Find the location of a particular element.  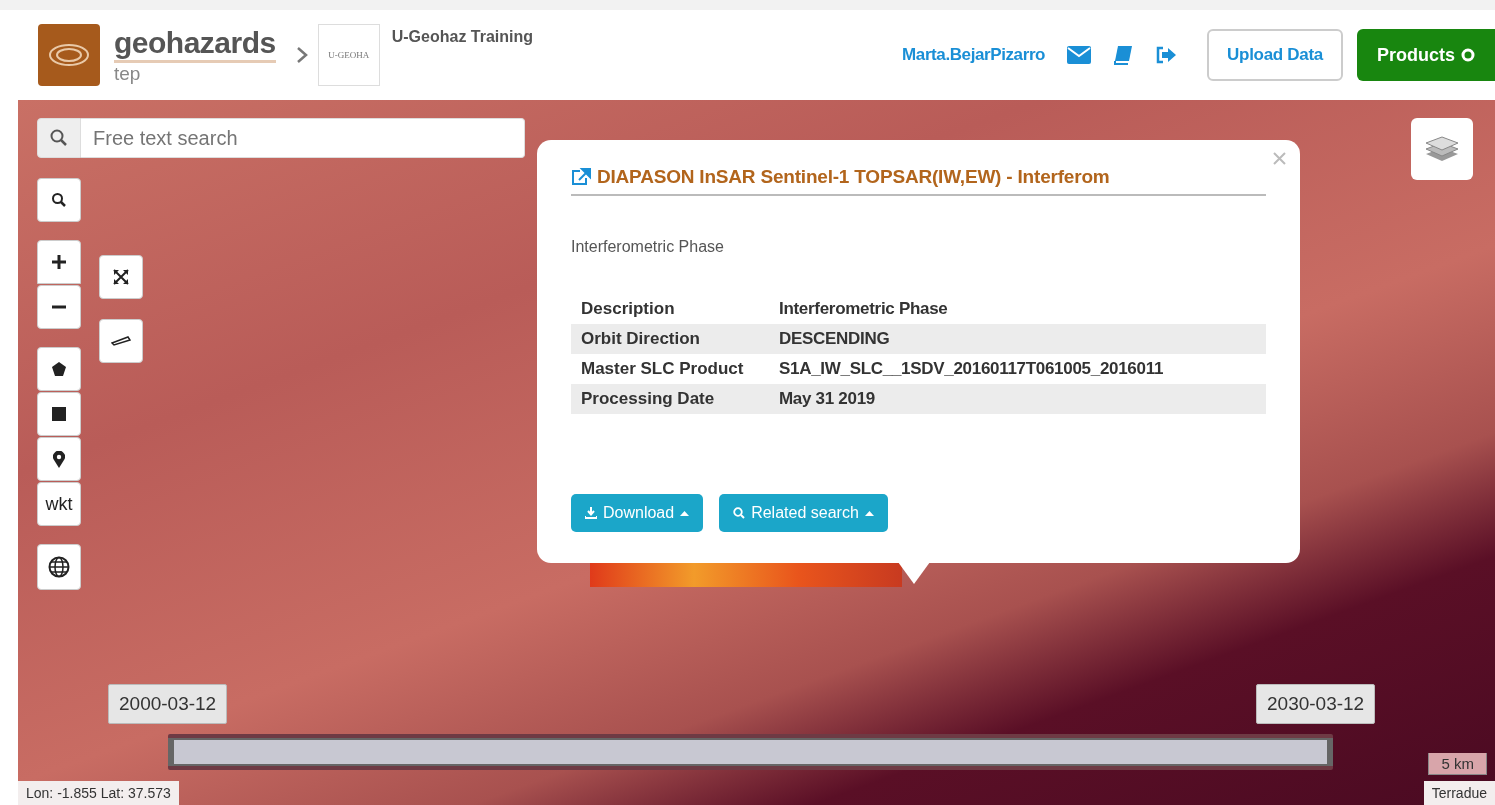

property-label: Orbit Direction is located at coordinates (641, 339).